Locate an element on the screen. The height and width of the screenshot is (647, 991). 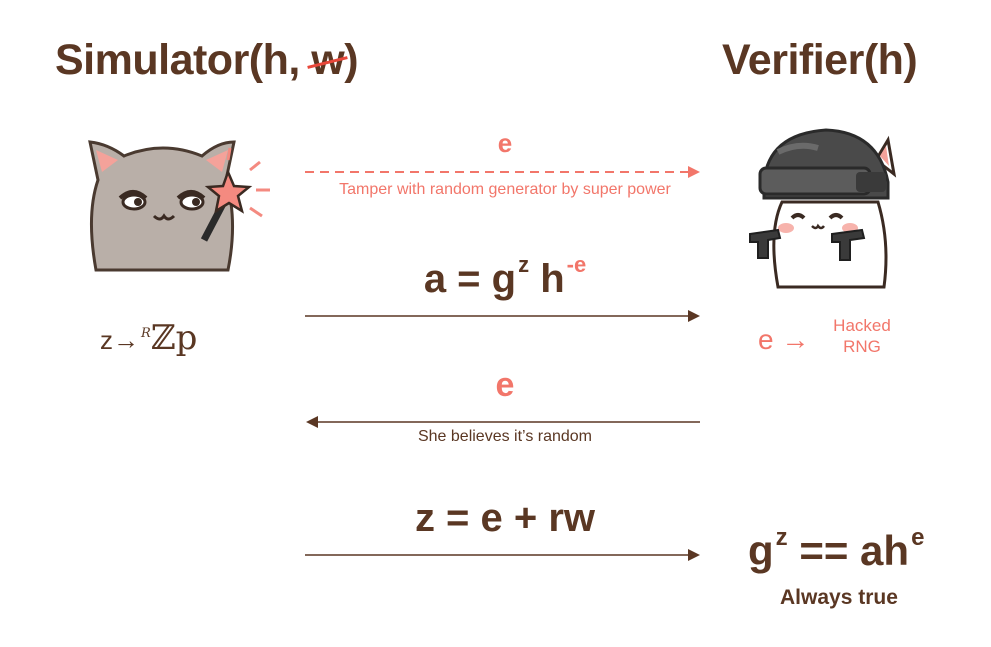
check-rhs: == ah is located at coordinates (848, 550).